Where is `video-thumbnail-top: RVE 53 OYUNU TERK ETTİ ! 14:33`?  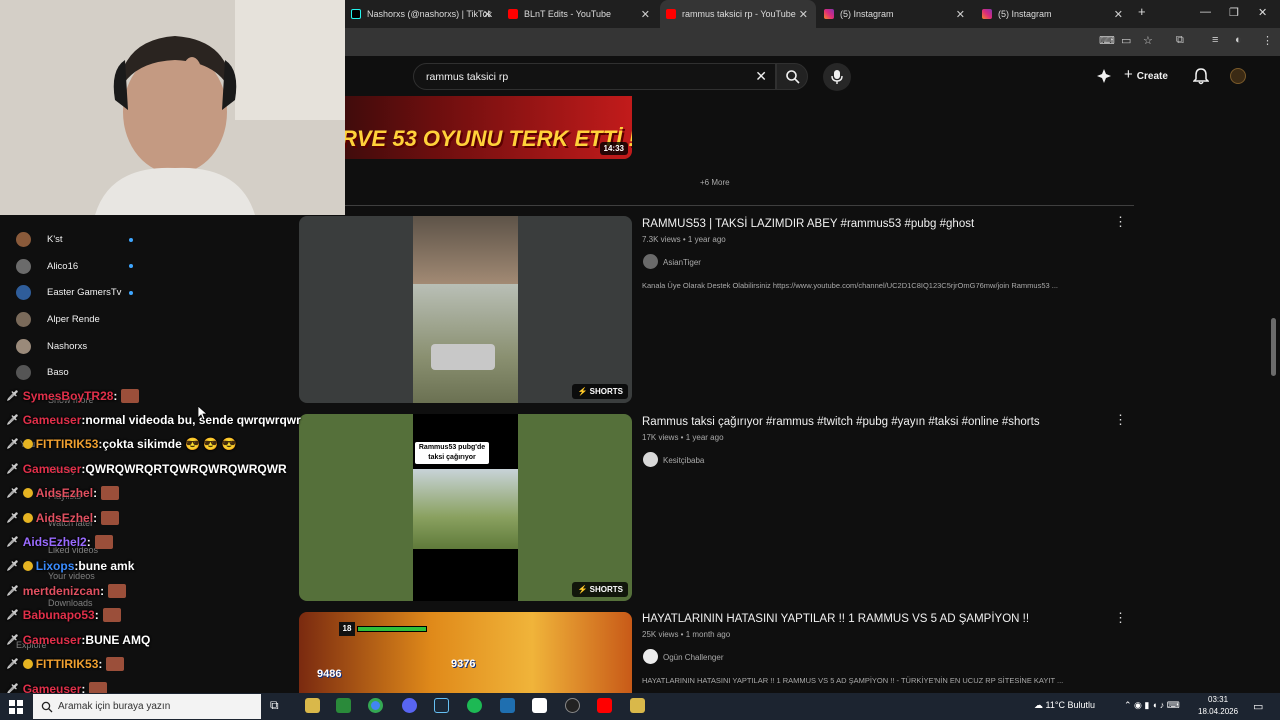
video-thumbnail-top: RVE 53 OYUNU TERK ETTİ ! 14:33 is located at coordinates (465, 127).